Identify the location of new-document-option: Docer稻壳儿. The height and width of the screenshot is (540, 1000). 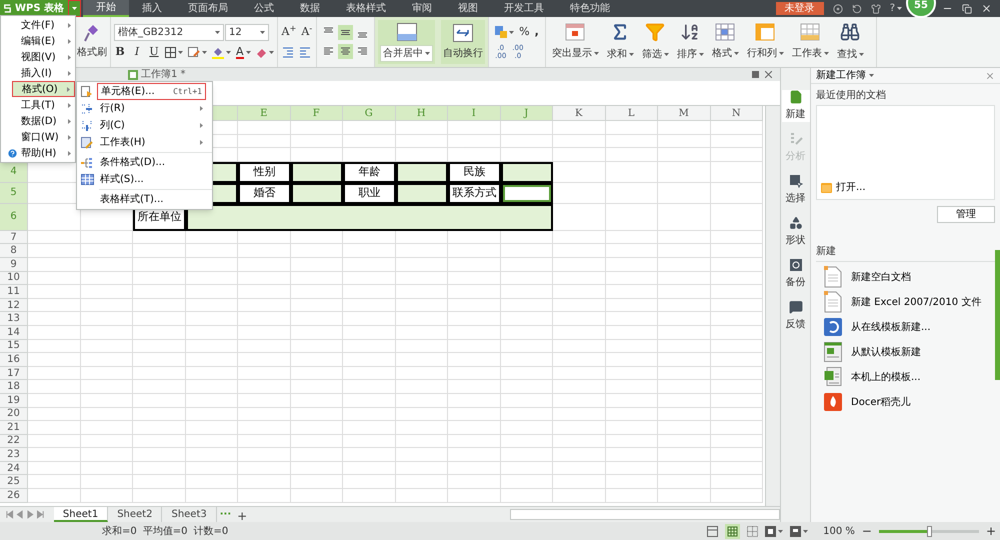
(905, 402).